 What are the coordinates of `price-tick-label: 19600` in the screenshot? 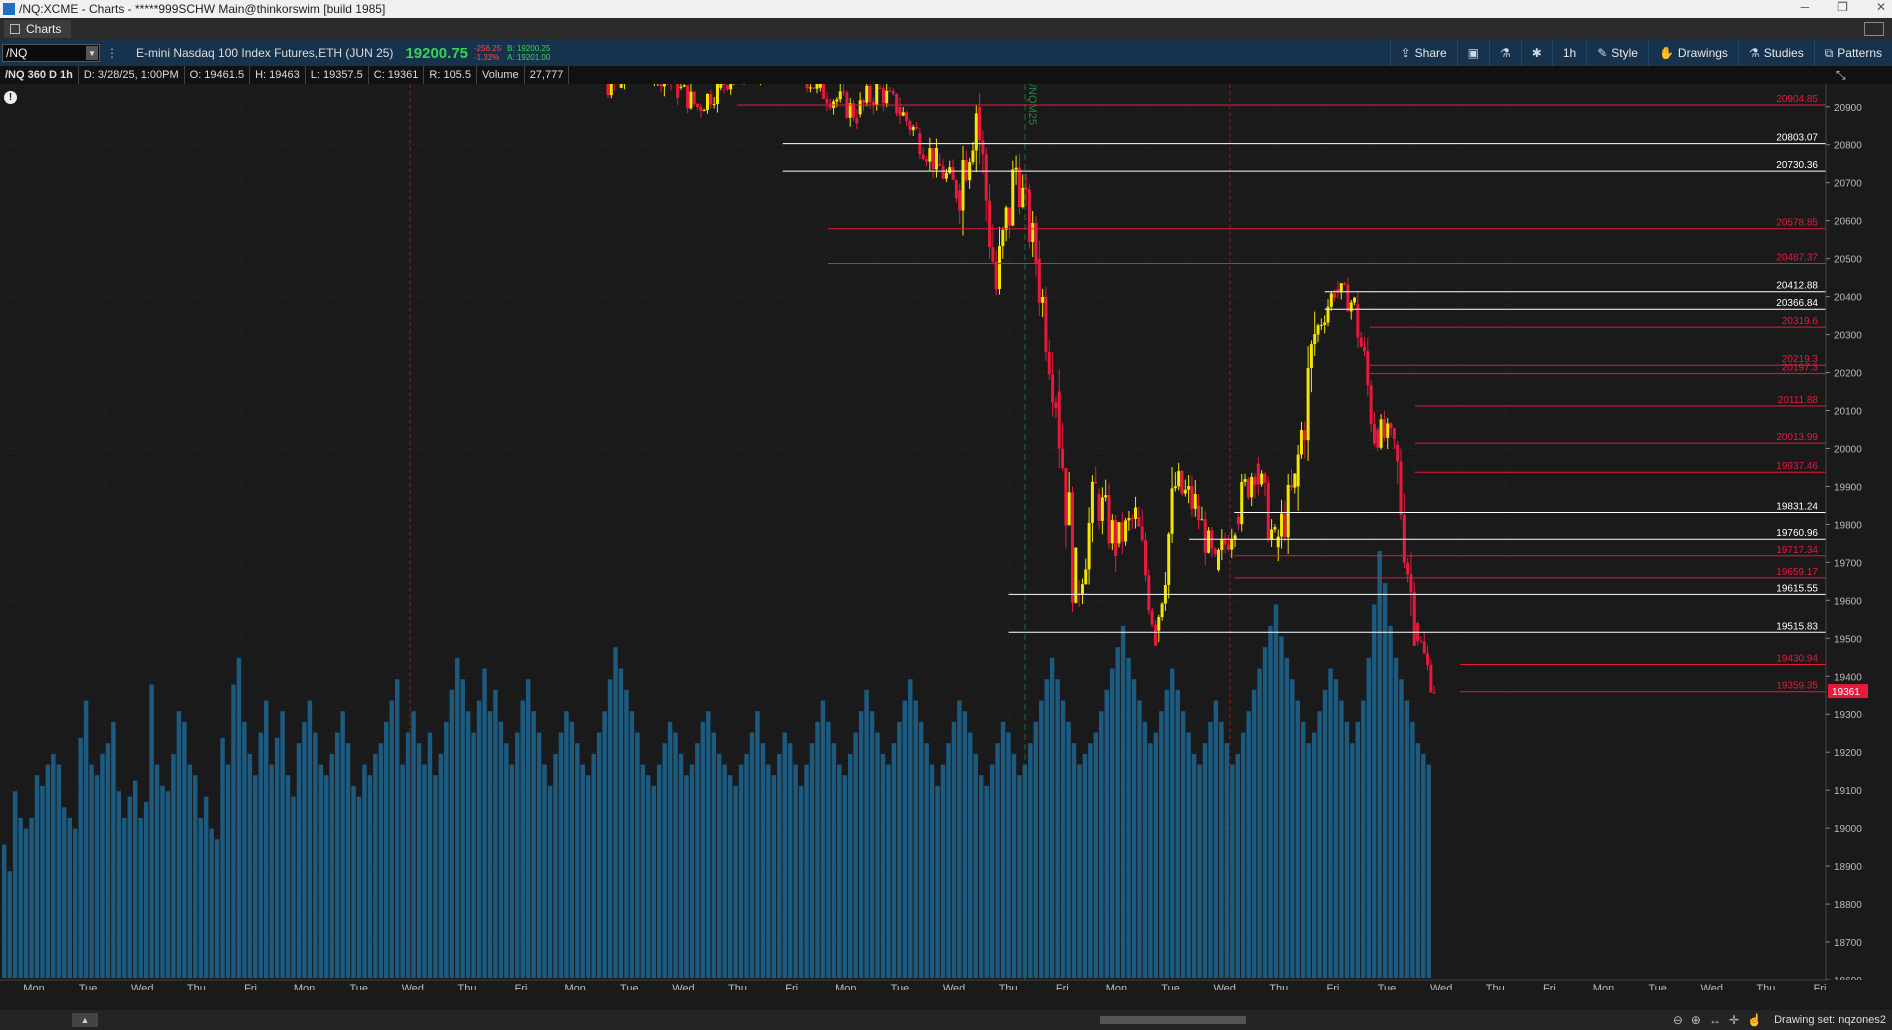 It's located at (1848, 601).